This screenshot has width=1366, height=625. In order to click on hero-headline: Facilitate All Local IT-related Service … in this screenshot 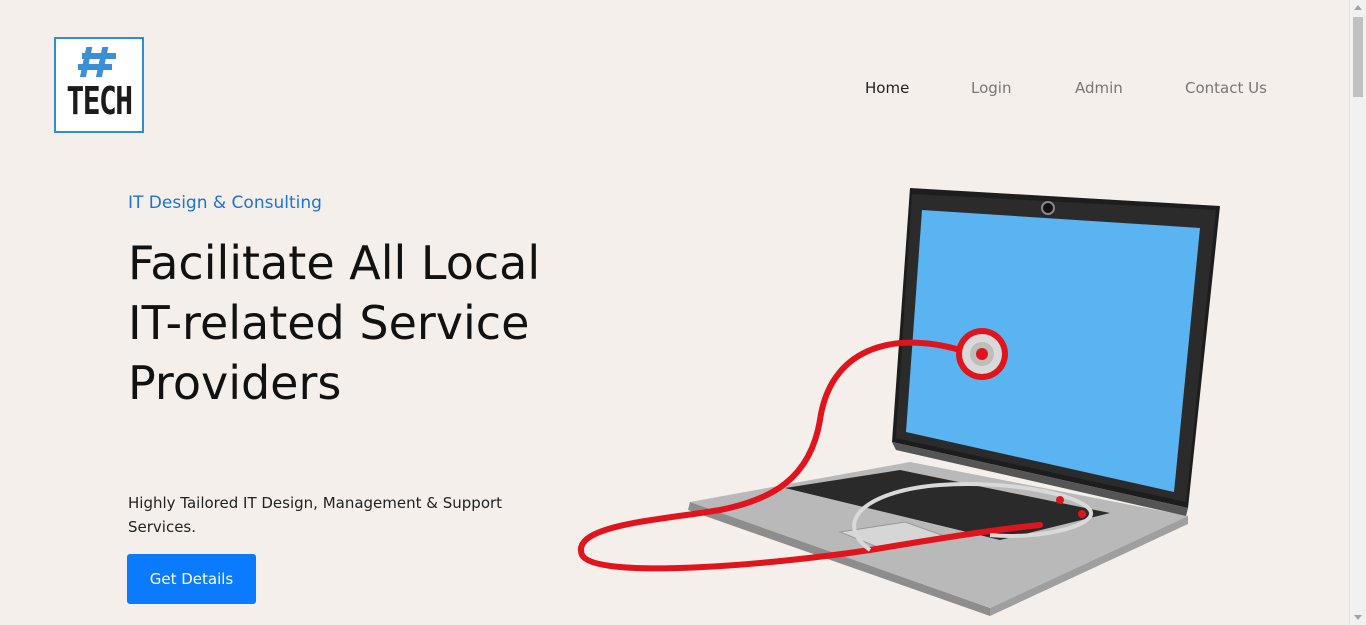, I will do `click(334, 323)`.